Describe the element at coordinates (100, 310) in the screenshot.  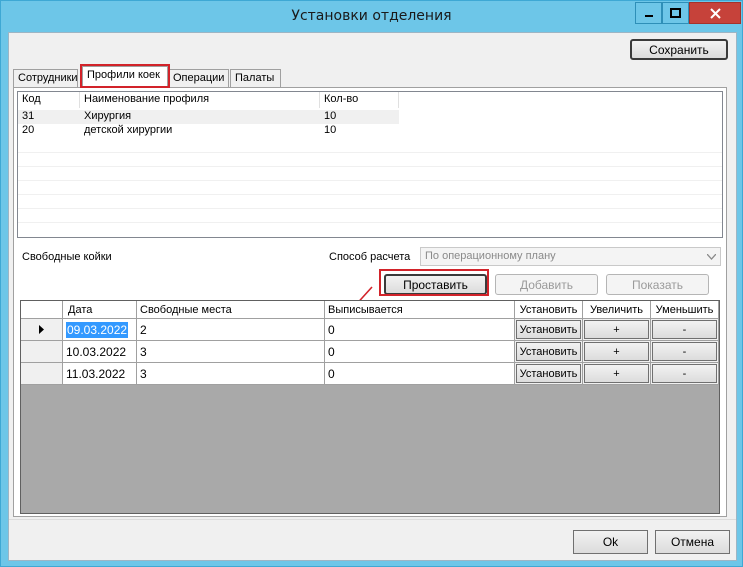
I see `column-header-date: Дата` at that location.